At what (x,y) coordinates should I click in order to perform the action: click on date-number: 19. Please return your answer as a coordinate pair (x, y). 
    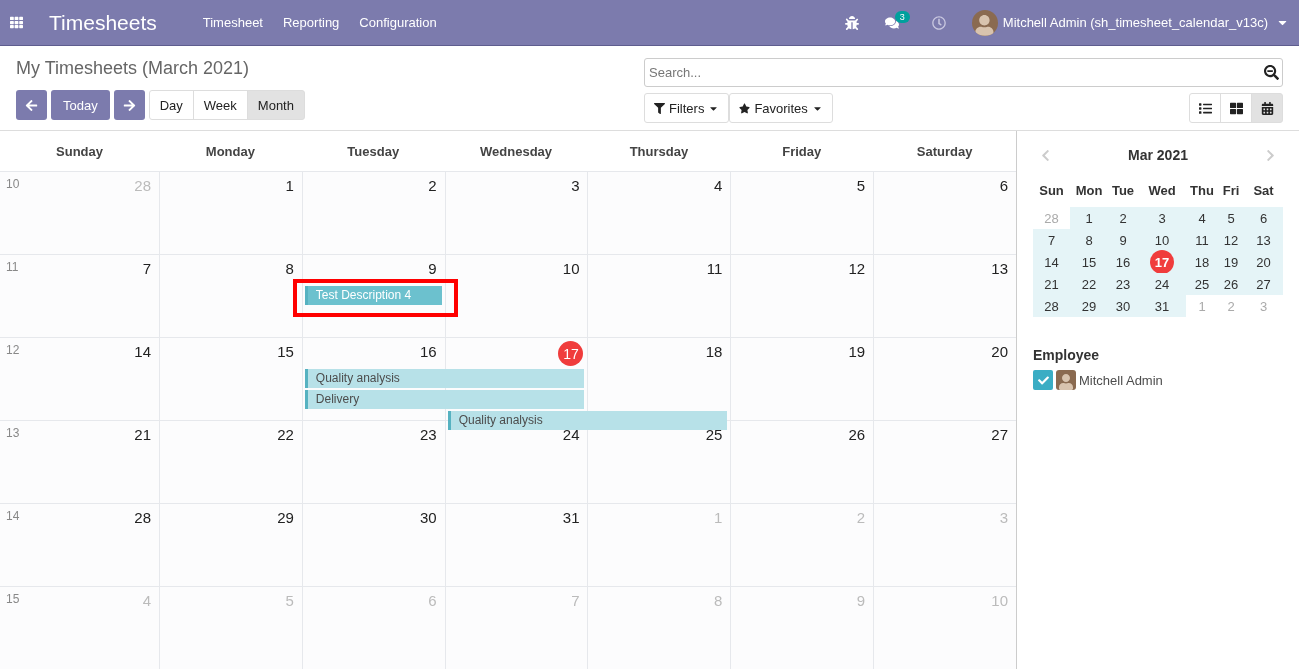
    Looking at the image, I should click on (857, 351).